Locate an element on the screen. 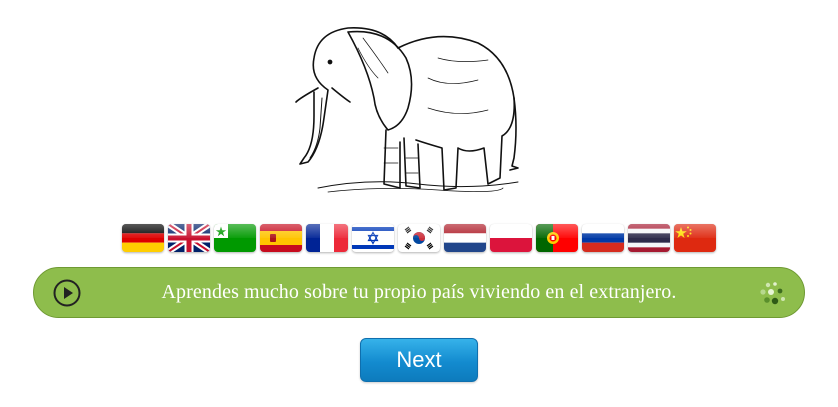 The width and height of the screenshot is (838, 407). flag-korea-icon is located at coordinates (419, 238).